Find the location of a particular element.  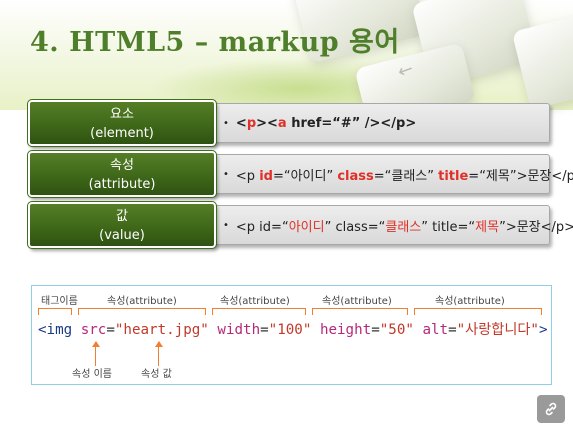

code-attr-value: "100" is located at coordinates (290, 330).